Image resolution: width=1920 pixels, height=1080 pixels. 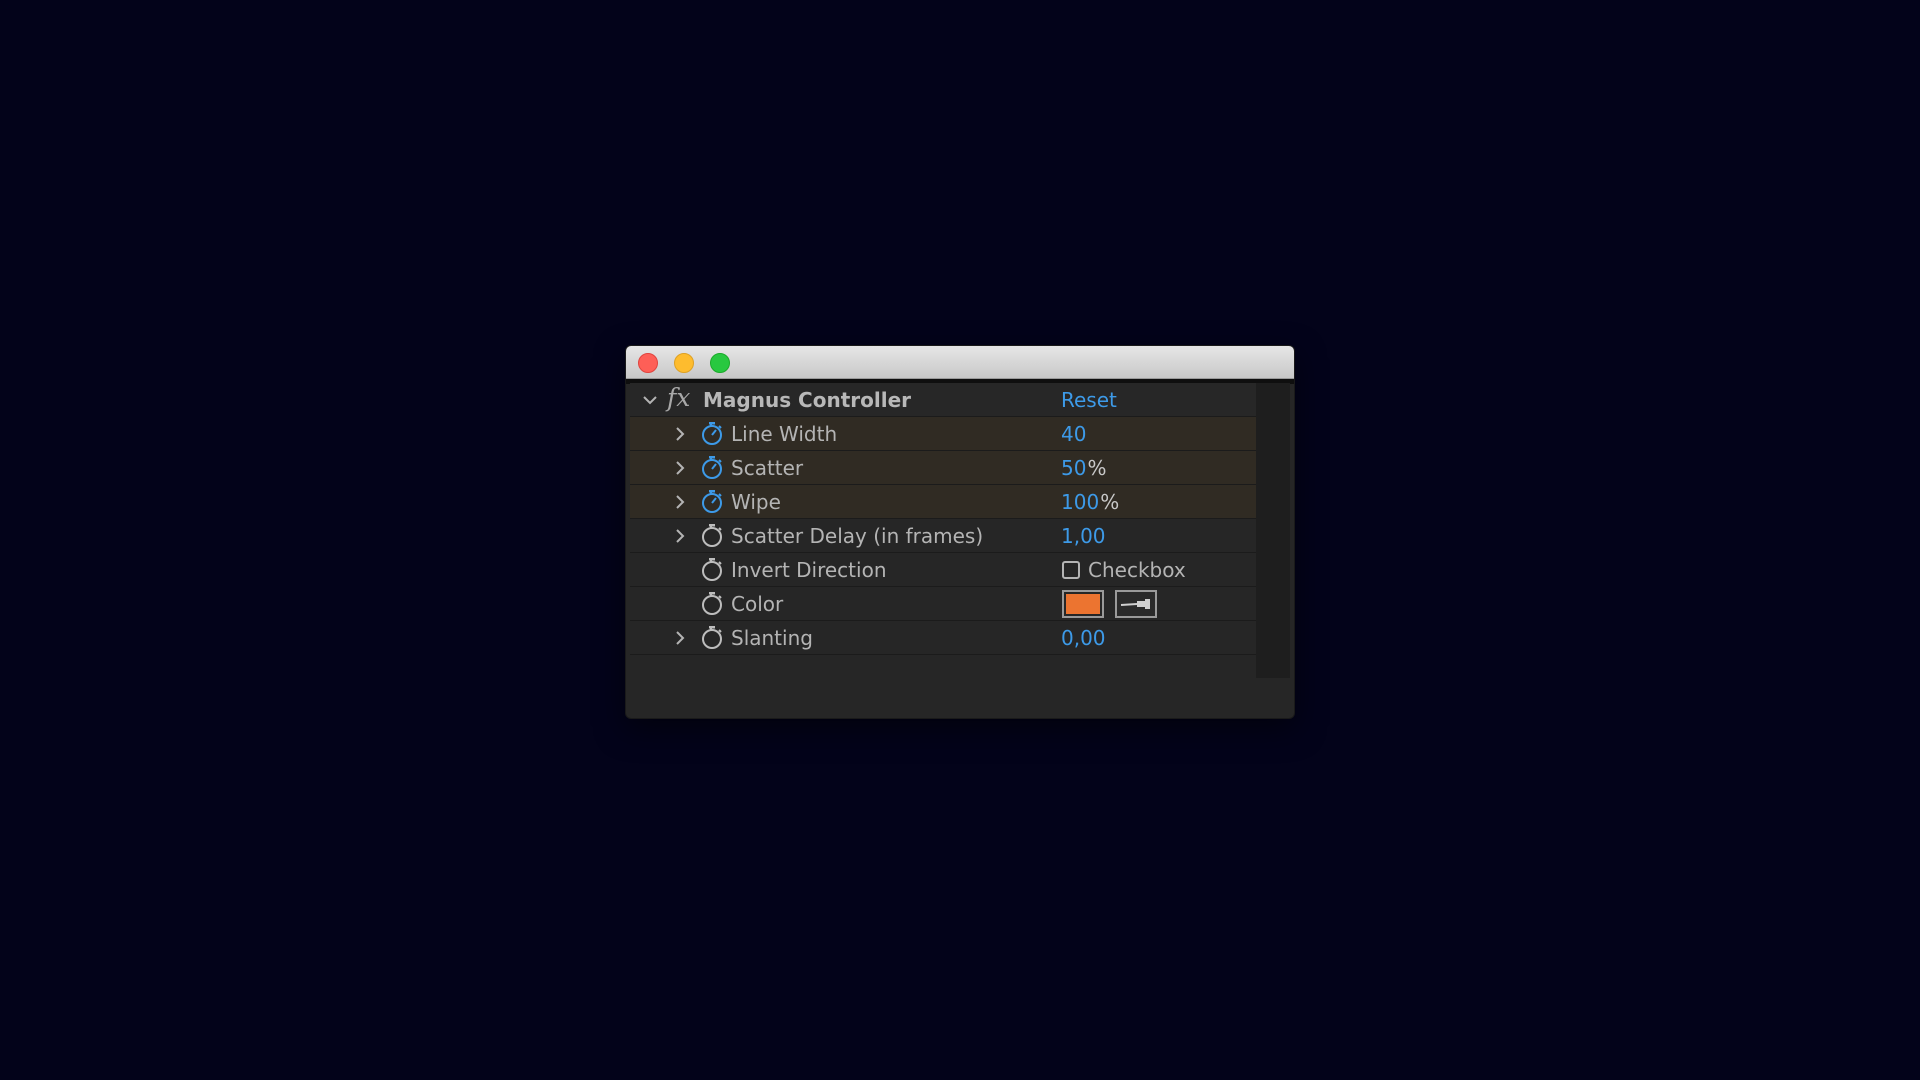 What do you see at coordinates (1136, 603) in the screenshot?
I see `eyedropper-icon` at bounding box center [1136, 603].